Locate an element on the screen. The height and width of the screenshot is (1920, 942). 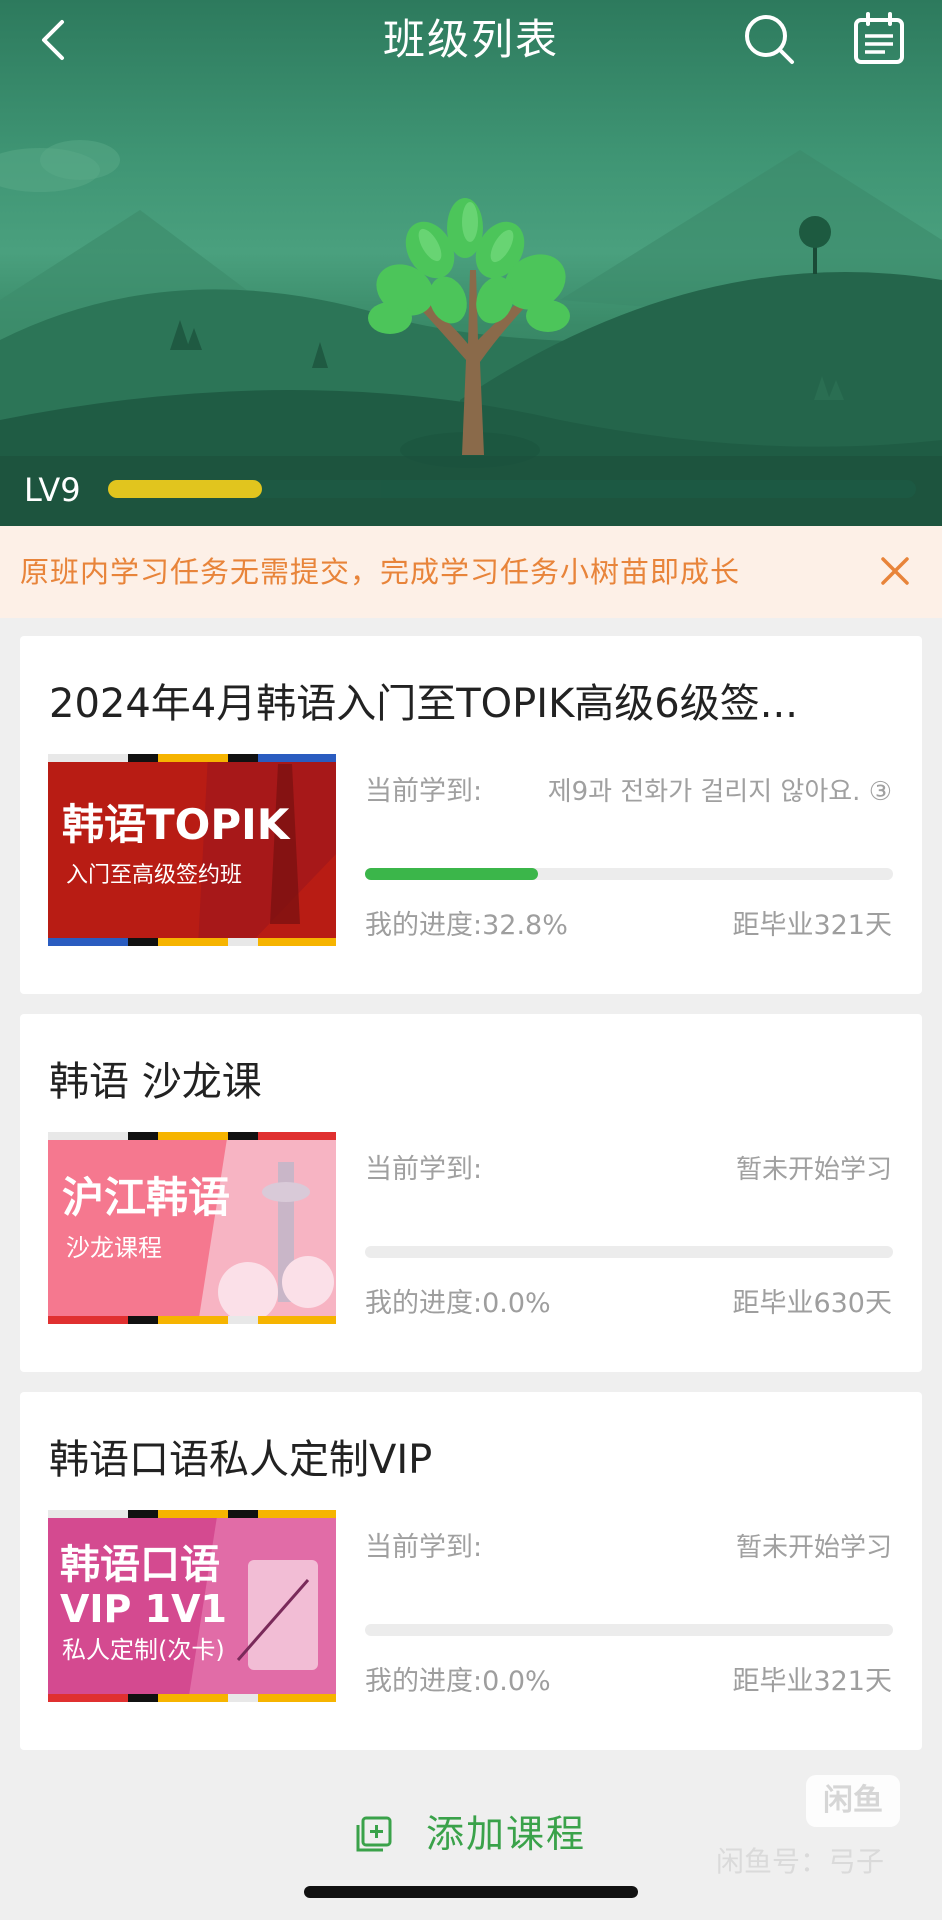
watermark-badge: 闲鱼 is located at coordinates (853, 1801).